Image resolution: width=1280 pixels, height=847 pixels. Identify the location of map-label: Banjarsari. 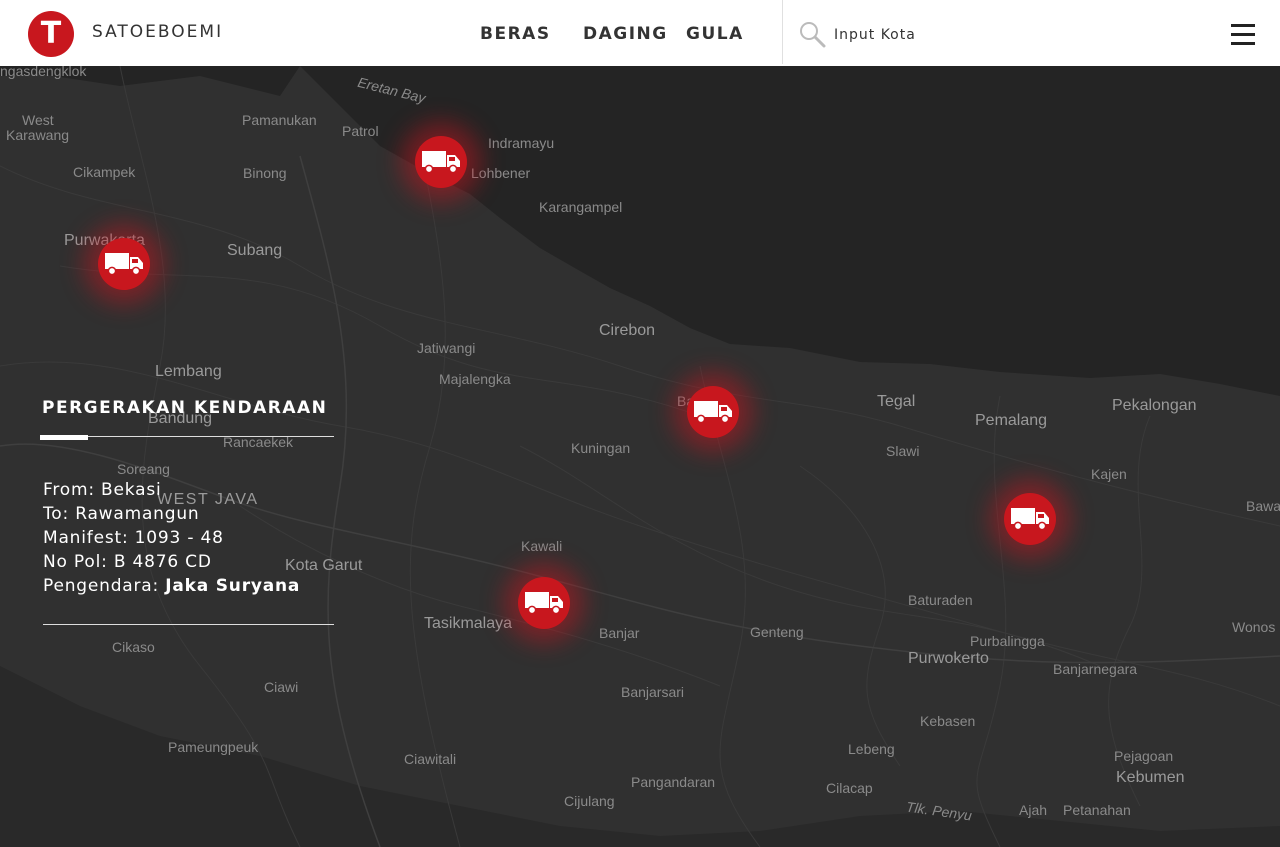
(653, 692).